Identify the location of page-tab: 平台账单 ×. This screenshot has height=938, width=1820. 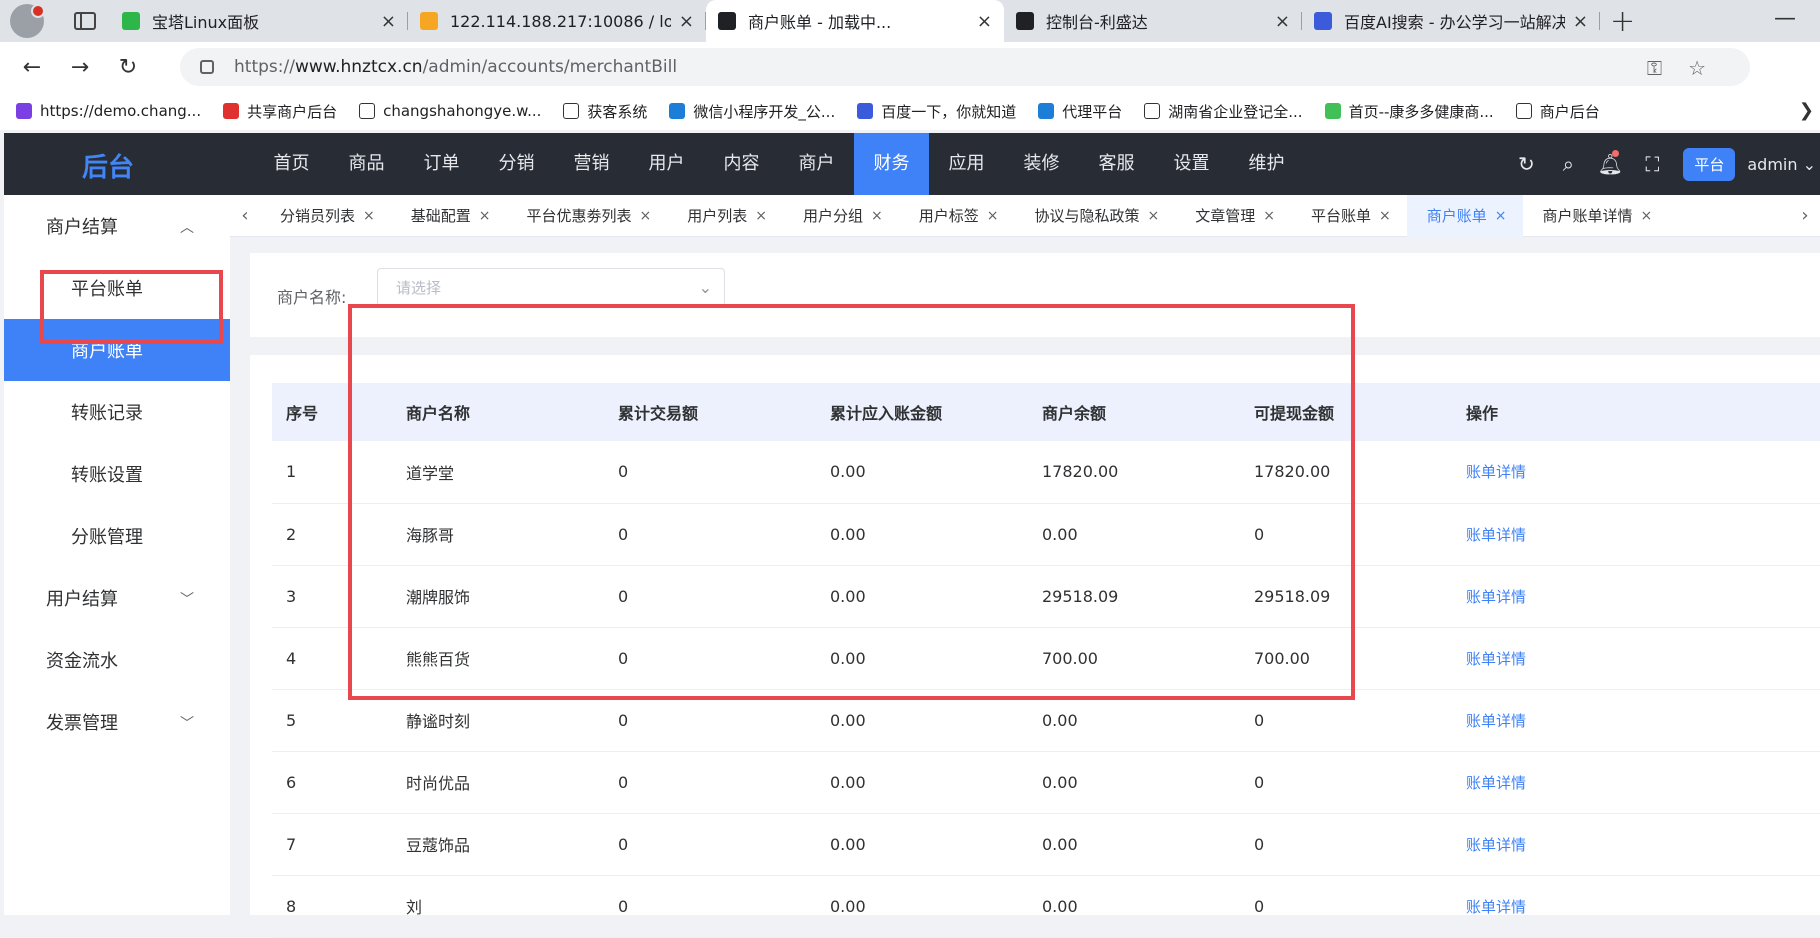
(1349, 216).